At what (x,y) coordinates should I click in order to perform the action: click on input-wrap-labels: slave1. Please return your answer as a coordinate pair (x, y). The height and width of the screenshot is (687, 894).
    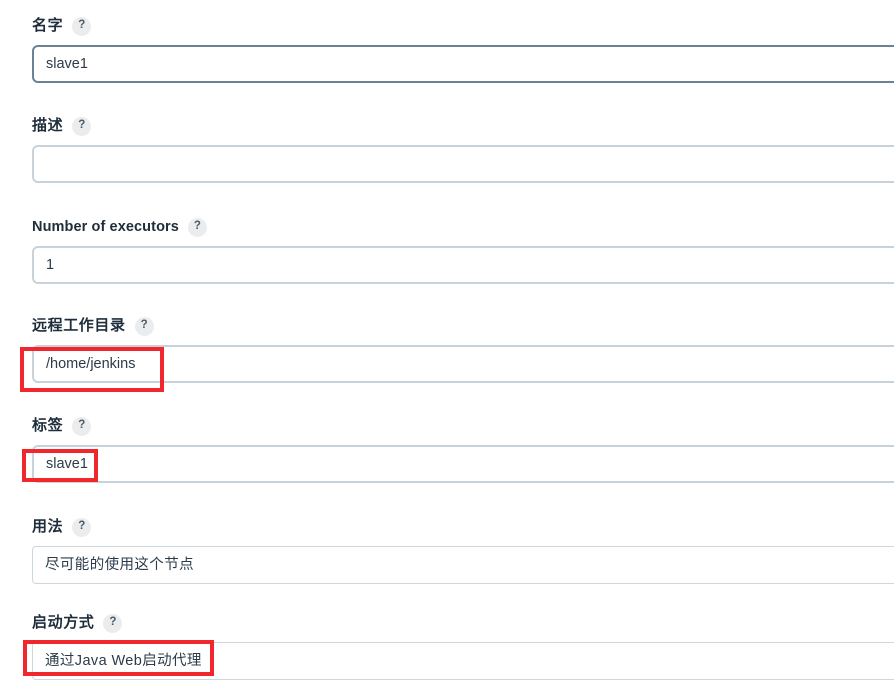
    Looking at the image, I should click on (463, 464).